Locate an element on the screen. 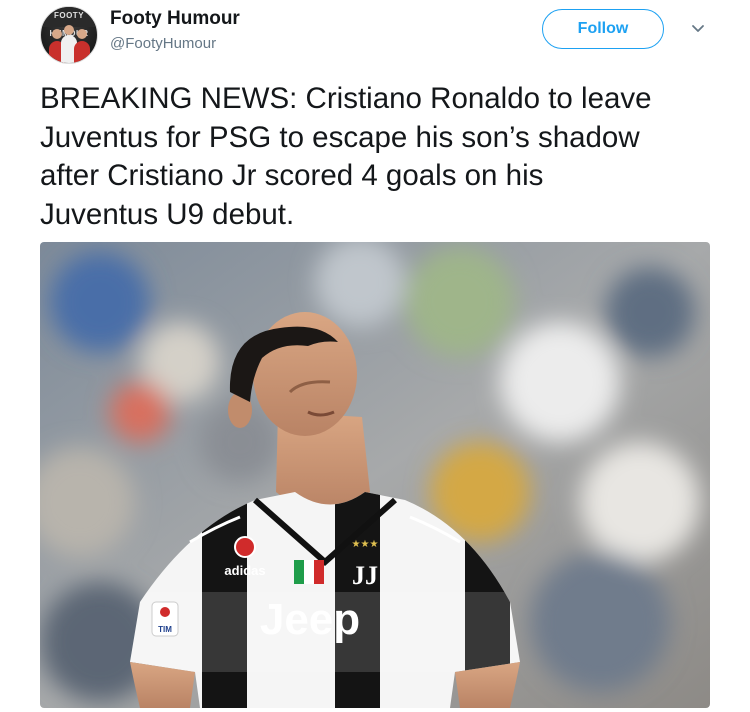  avatar: FOOTY HUMOUR is located at coordinates (69, 35).